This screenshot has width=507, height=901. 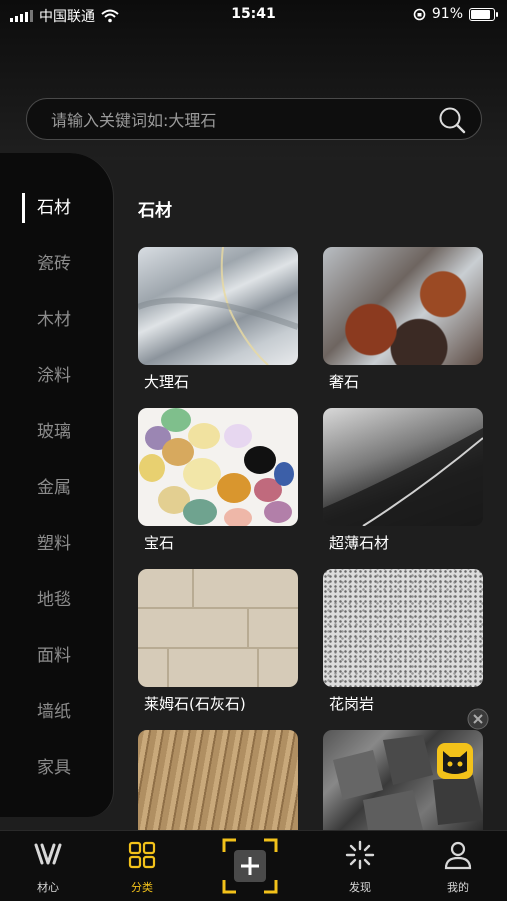 I want to click on user-icon, so click(x=458, y=855).